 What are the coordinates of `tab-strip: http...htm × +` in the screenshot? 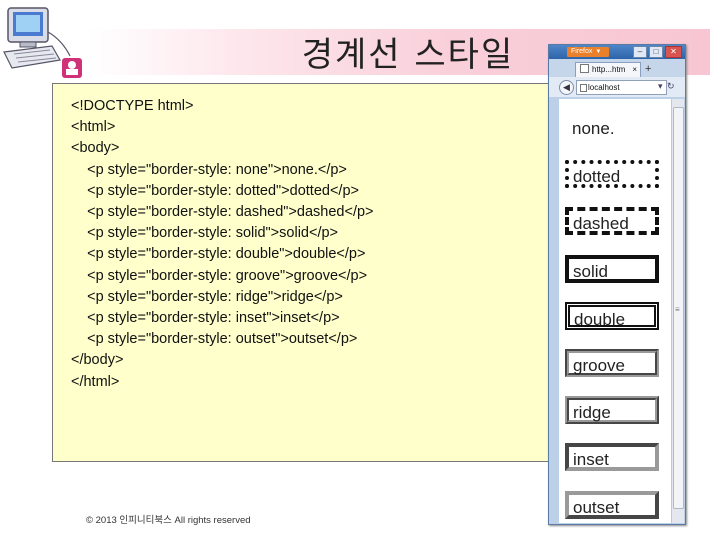 It's located at (617, 68).